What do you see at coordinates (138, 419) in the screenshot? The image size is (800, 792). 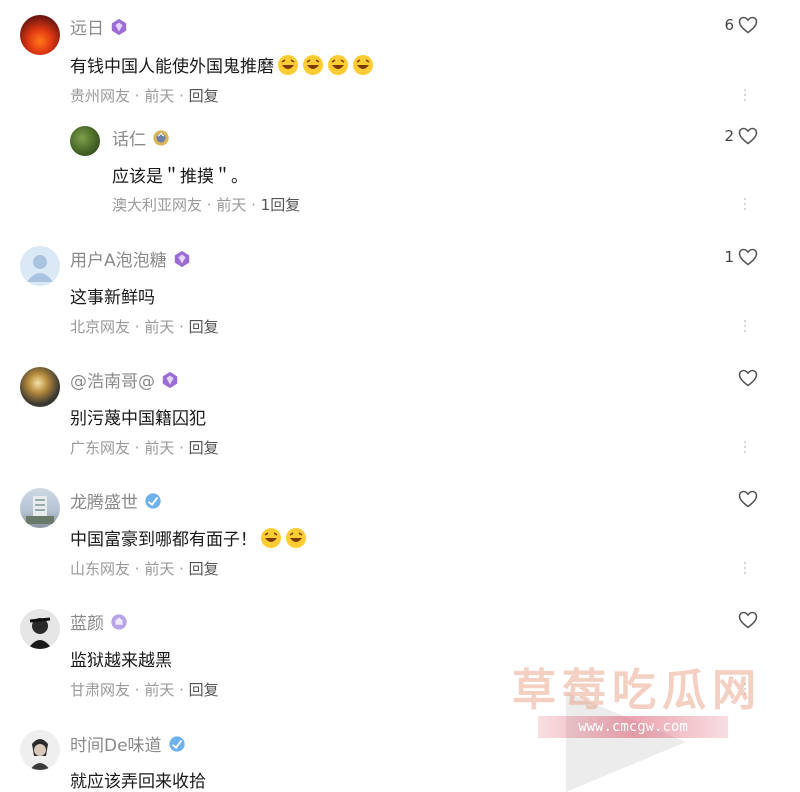 I see `comment-text-content: 别污蔑中国籍囚犯` at bounding box center [138, 419].